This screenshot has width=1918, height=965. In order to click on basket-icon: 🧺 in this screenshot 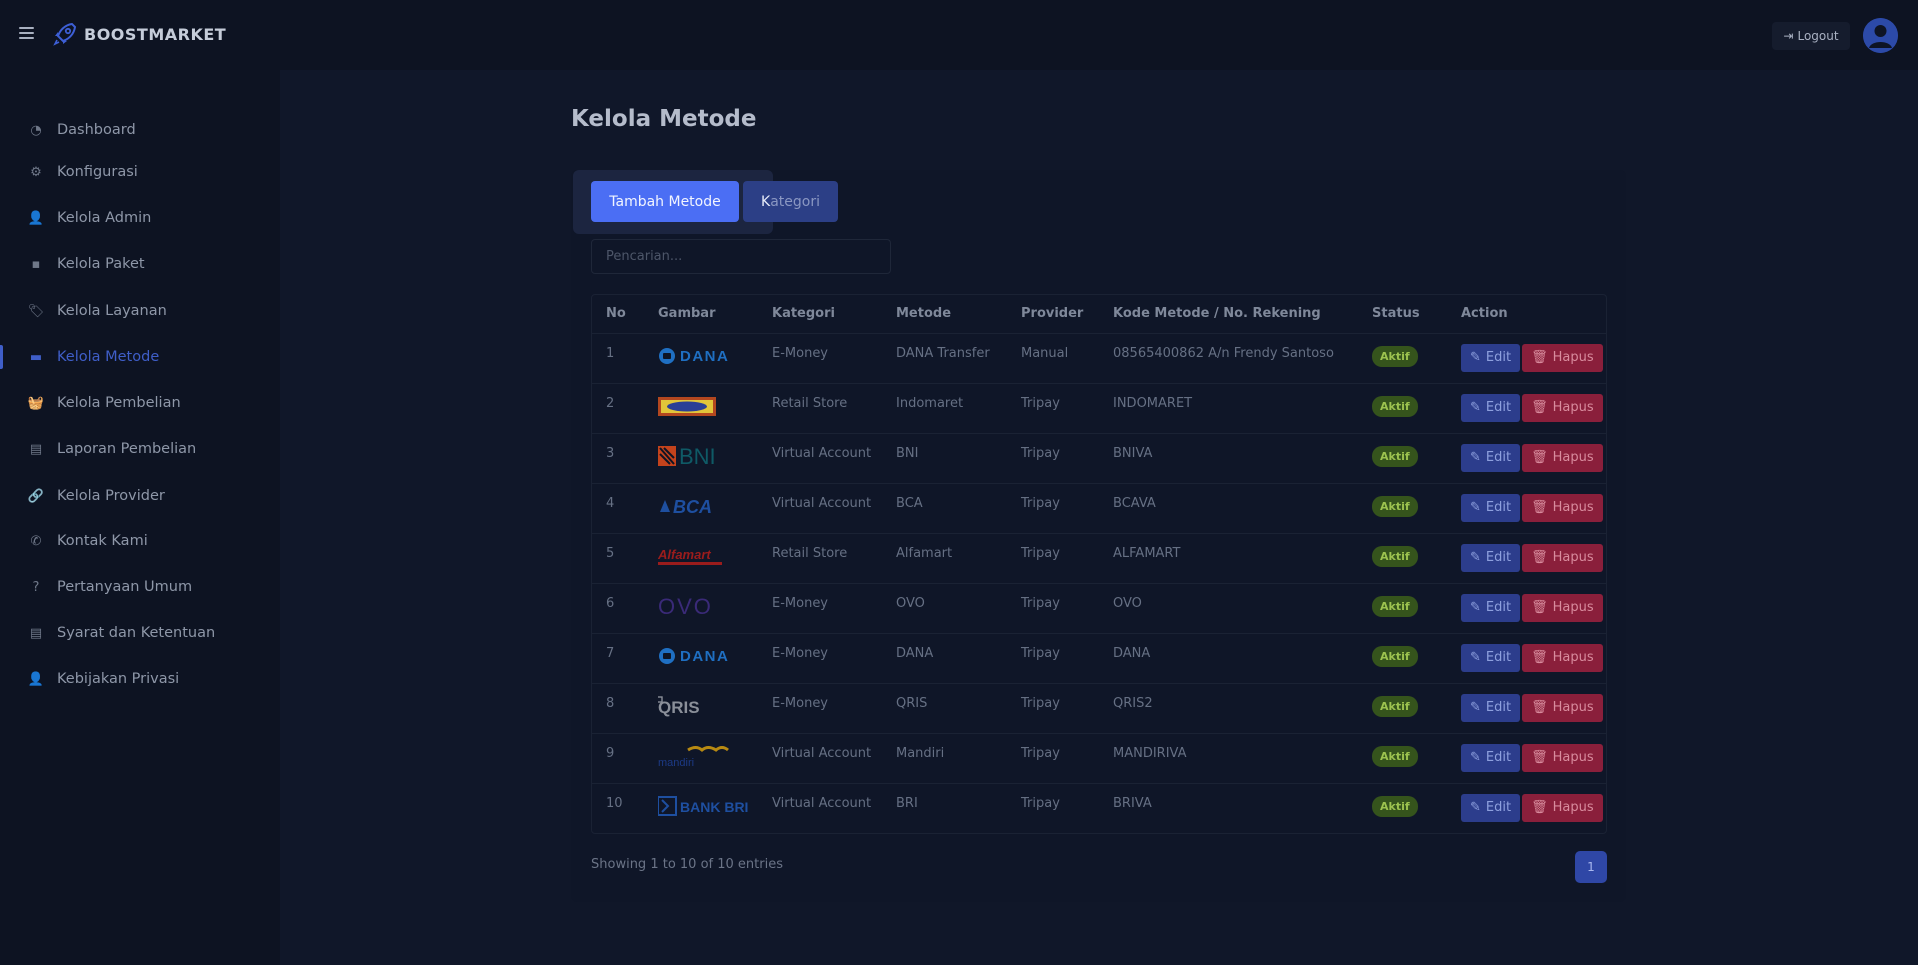, I will do `click(36, 403)`.